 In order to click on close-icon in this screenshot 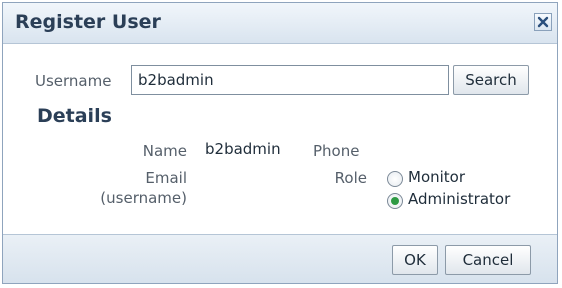, I will do `click(543, 22)`.